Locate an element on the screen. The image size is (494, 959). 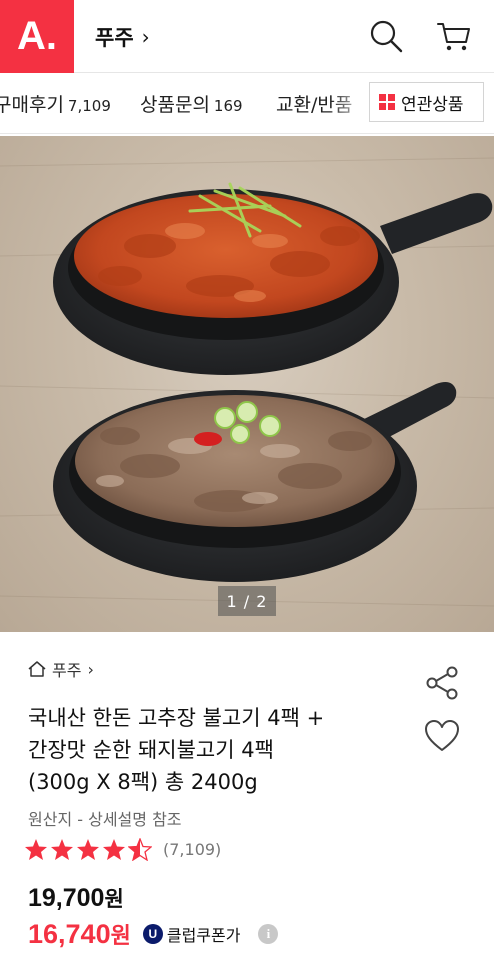
cart-icon is located at coordinates (454, 36).